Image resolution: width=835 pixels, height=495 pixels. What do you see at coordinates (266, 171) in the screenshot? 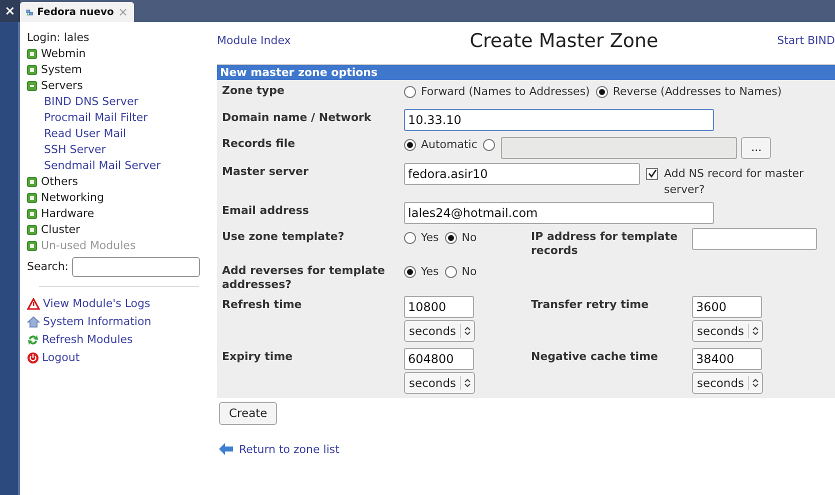
I see `field-label: Master server` at bounding box center [266, 171].